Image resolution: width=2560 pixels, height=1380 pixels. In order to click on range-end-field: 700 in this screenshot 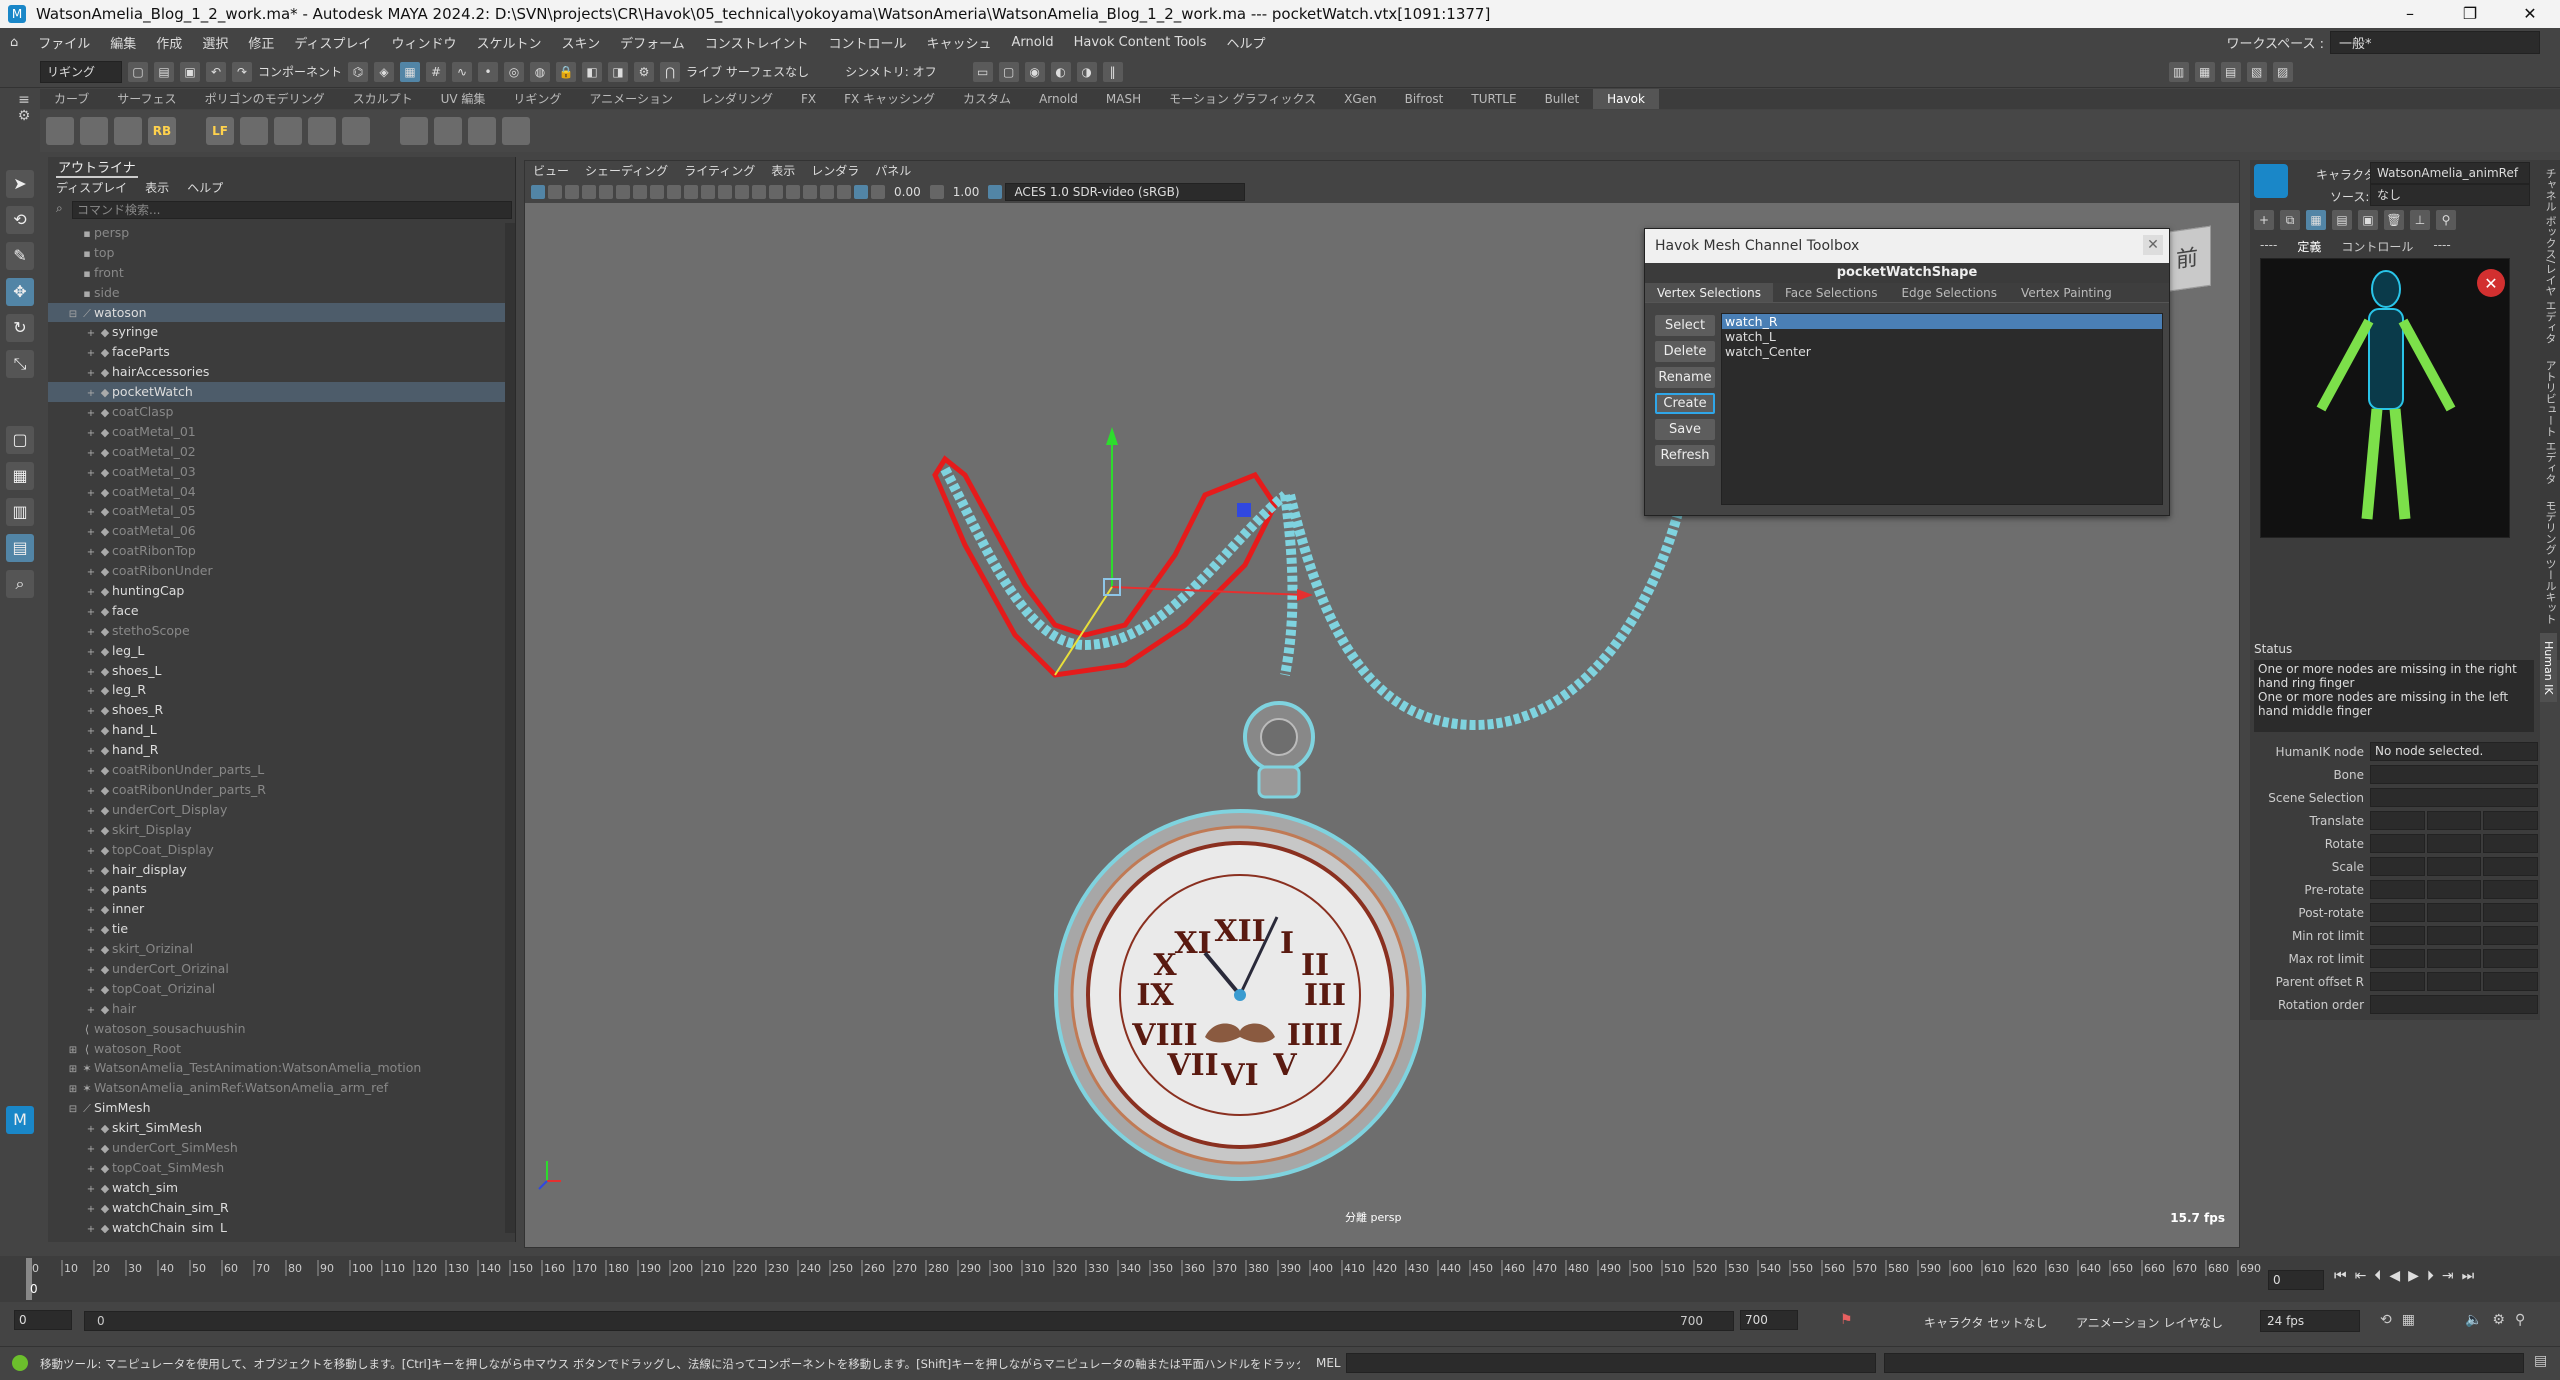, I will do `click(1769, 1320)`.